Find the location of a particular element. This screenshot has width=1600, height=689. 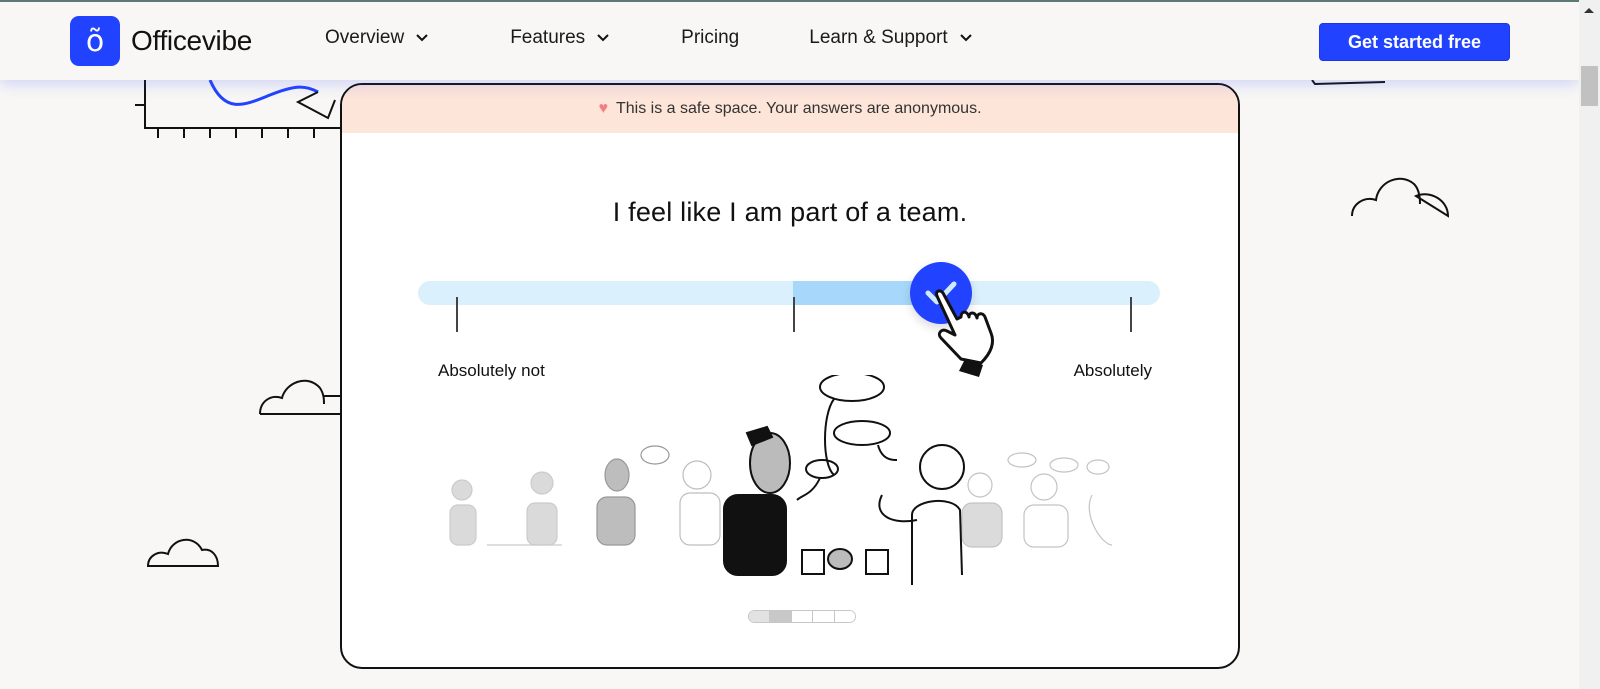

nav-item-label: Learn & Support is located at coordinates (878, 37).